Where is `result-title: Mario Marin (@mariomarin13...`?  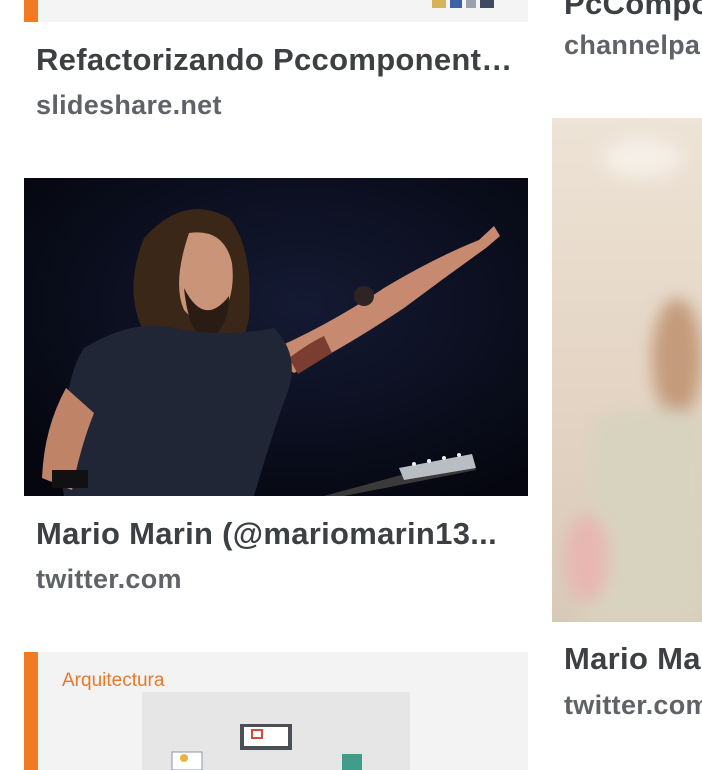 result-title: Mario Marin (@mariomarin13... is located at coordinates (276, 534).